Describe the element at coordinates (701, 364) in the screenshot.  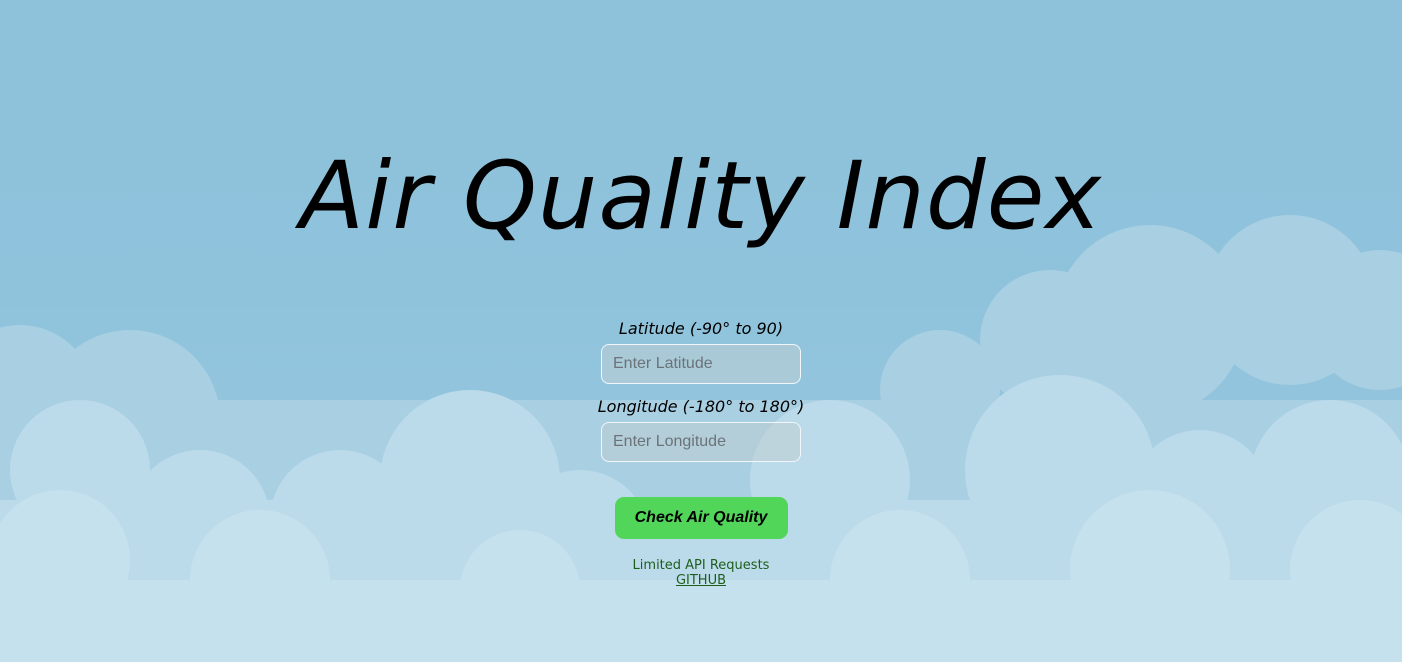
I see `latitude-input` at that location.